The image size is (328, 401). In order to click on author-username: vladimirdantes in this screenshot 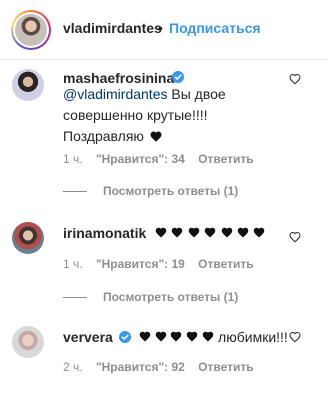, I will do `click(112, 28)`.